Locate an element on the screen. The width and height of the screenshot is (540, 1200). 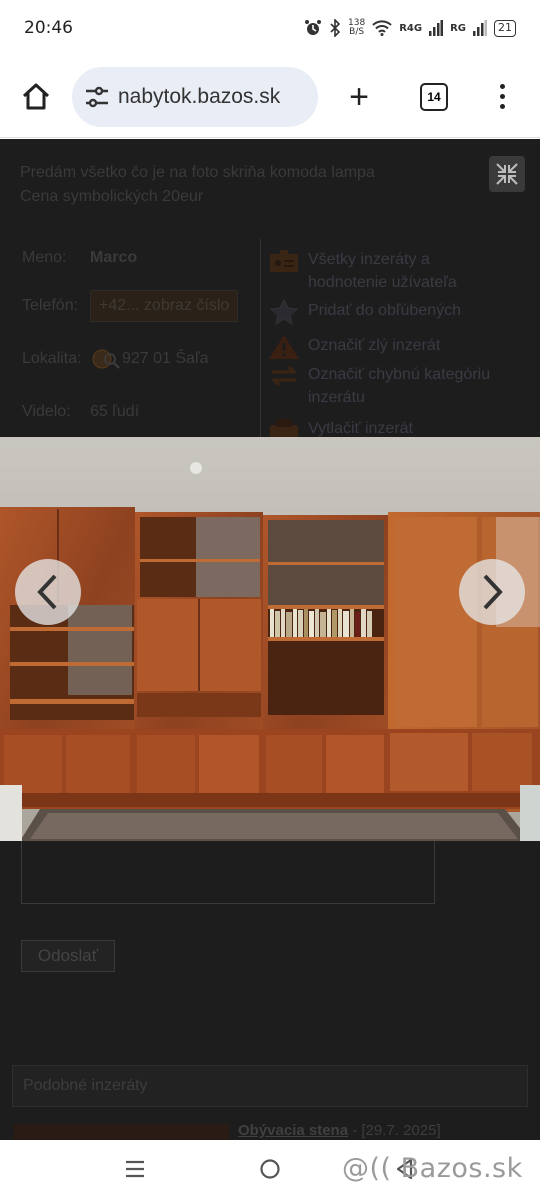
views-row: Videlo: 65 ľudí is located at coordinates (81, 411).